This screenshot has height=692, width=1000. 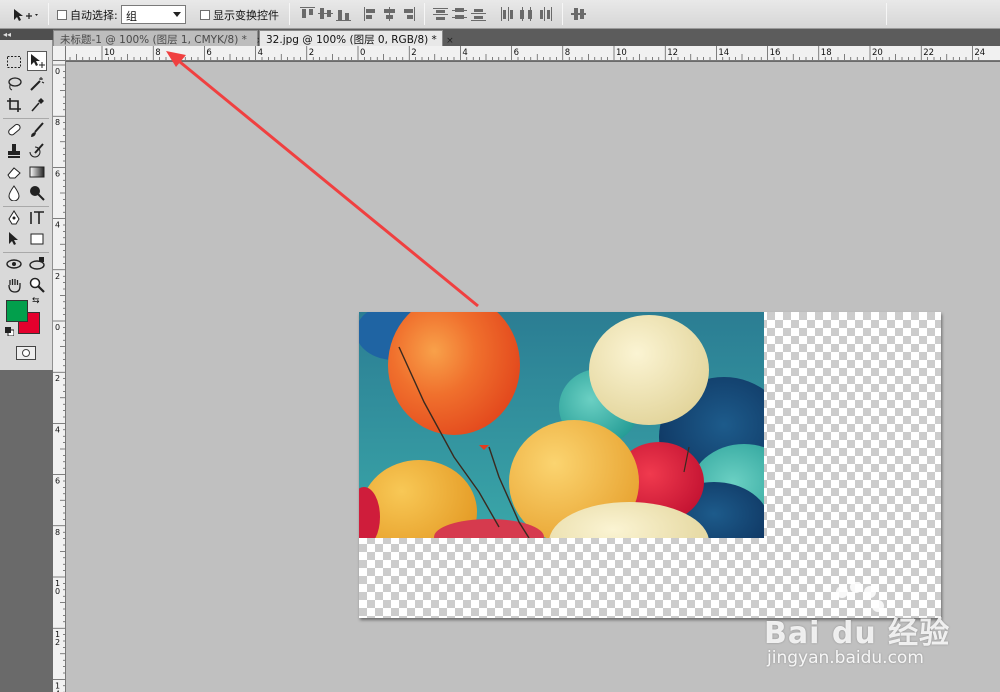 What do you see at coordinates (14, 264) in the screenshot?
I see `3d-rotate-icon` at bounding box center [14, 264].